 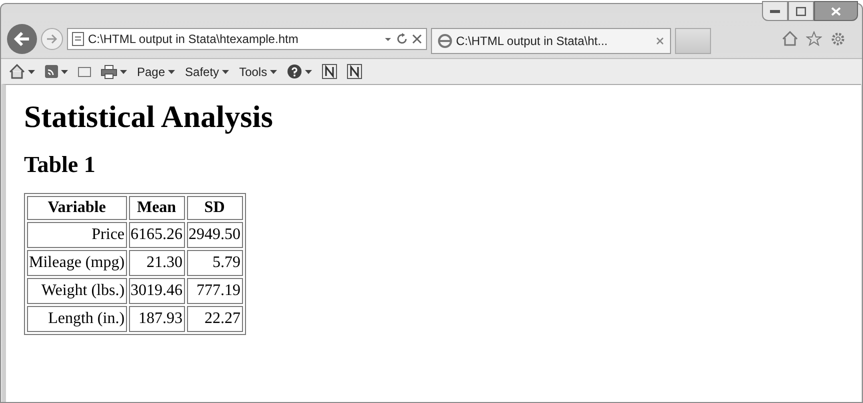 What do you see at coordinates (84, 71) in the screenshot?
I see `mail-icon` at bounding box center [84, 71].